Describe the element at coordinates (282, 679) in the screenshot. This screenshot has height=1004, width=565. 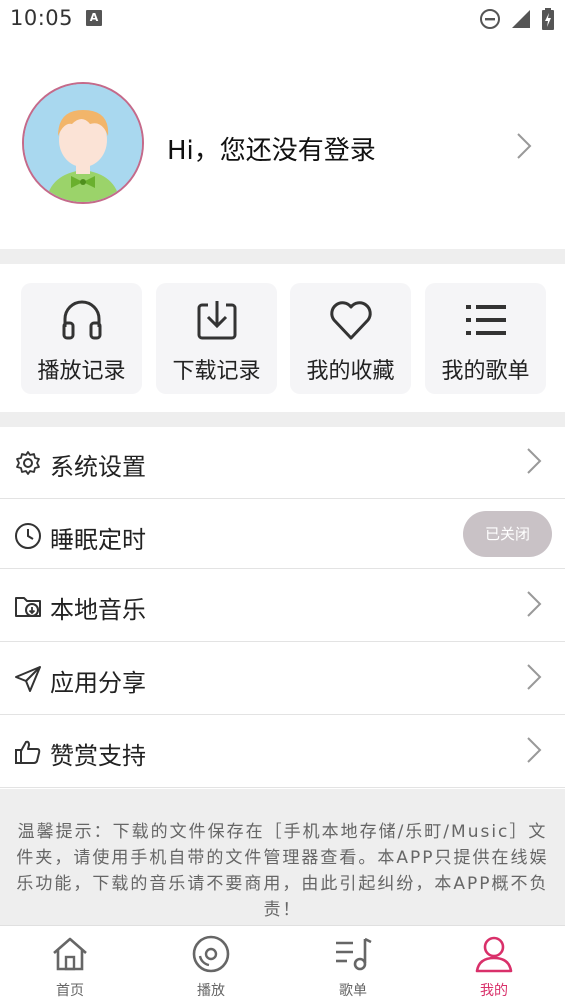
I see `menu-item-share-app: 应用分享` at that location.